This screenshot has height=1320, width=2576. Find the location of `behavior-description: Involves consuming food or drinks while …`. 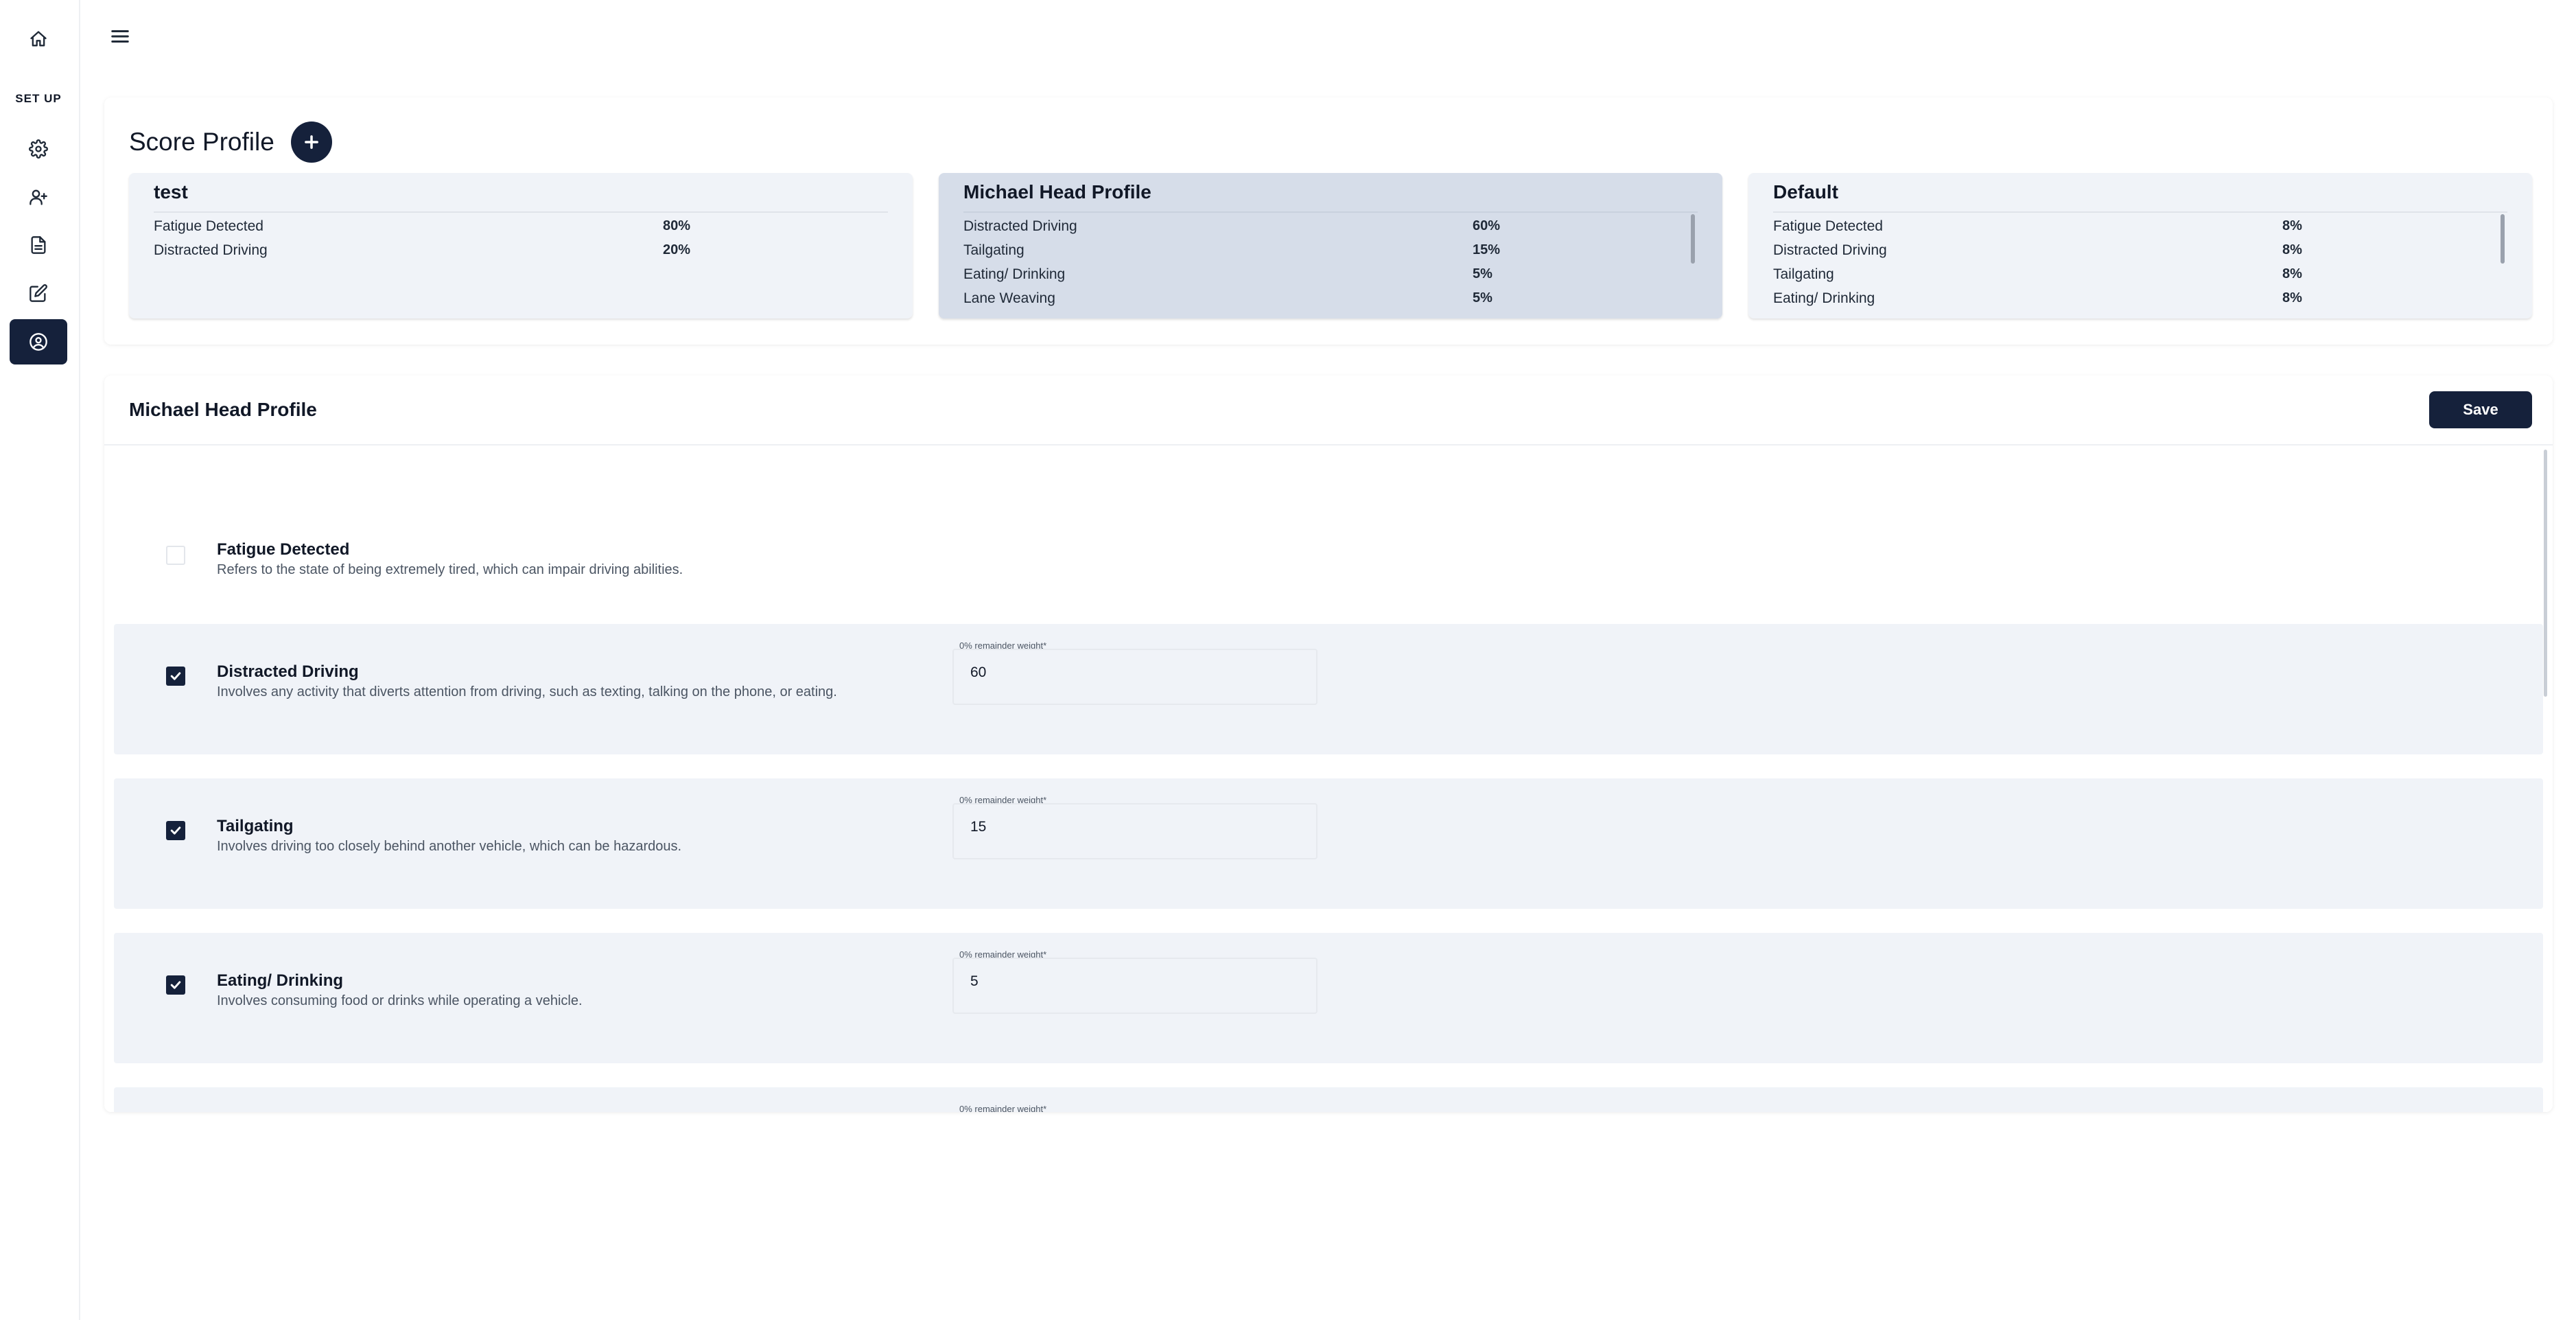

behavior-description: Involves consuming food or drinks while … is located at coordinates (400, 1000).